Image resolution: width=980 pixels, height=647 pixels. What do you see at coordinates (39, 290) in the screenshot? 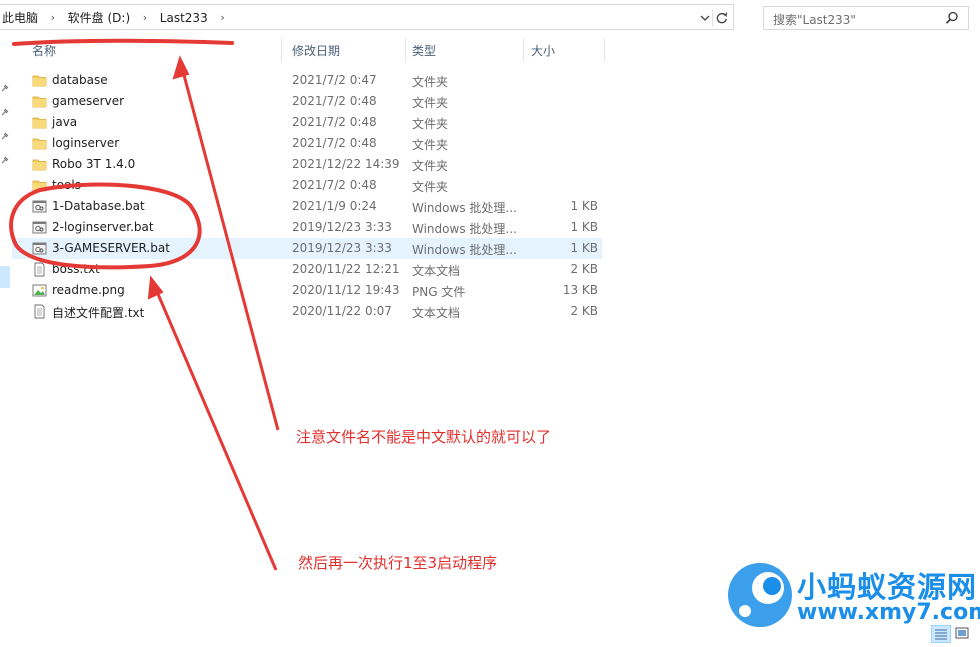
I see `image-file-icon` at bounding box center [39, 290].